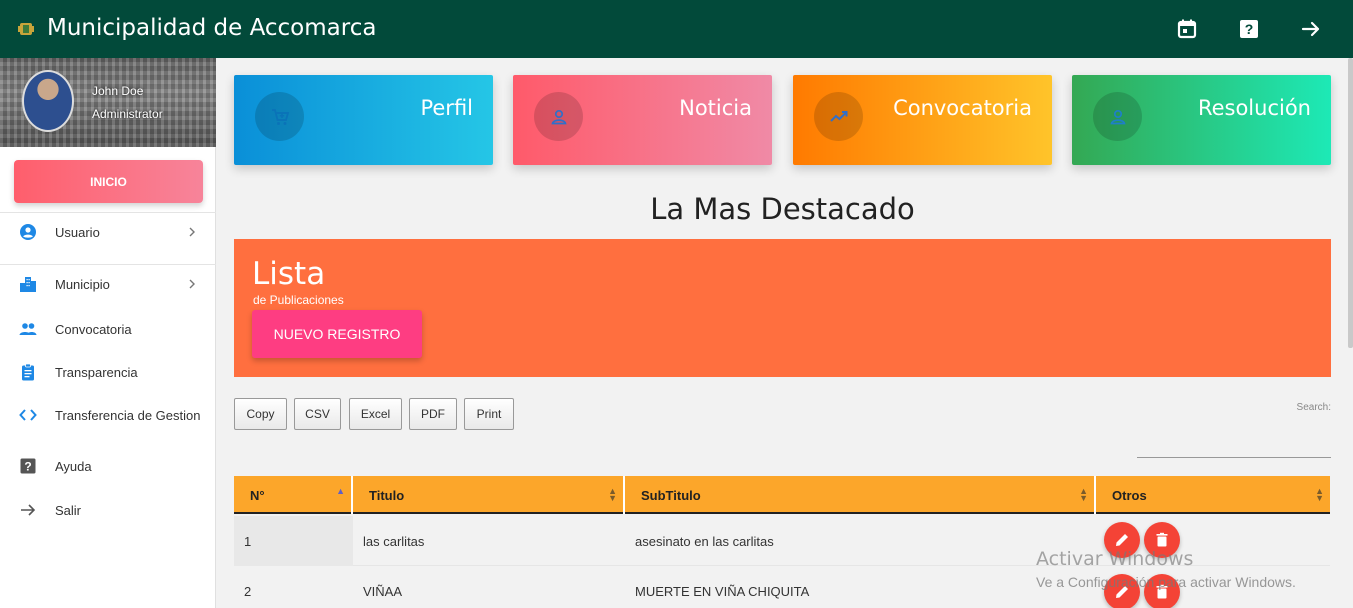  I want to click on cell-titulo: VIÑAA, so click(383, 591).